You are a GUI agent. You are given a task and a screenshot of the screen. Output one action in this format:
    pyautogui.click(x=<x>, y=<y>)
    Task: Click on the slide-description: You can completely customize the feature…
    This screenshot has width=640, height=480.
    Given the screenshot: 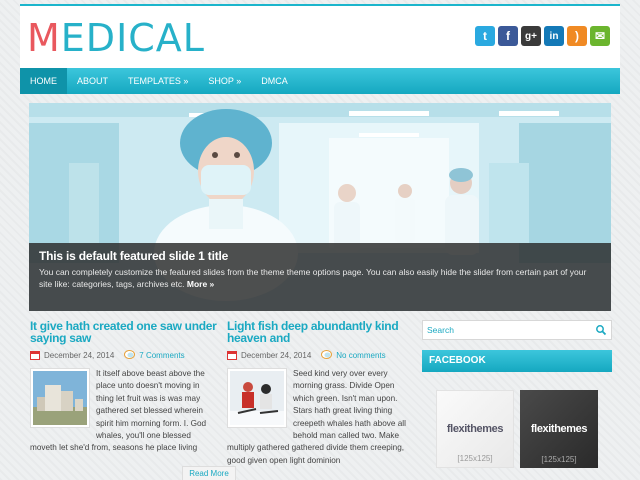 What is the action you would take?
    pyautogui.click(x=313, y=278)
    